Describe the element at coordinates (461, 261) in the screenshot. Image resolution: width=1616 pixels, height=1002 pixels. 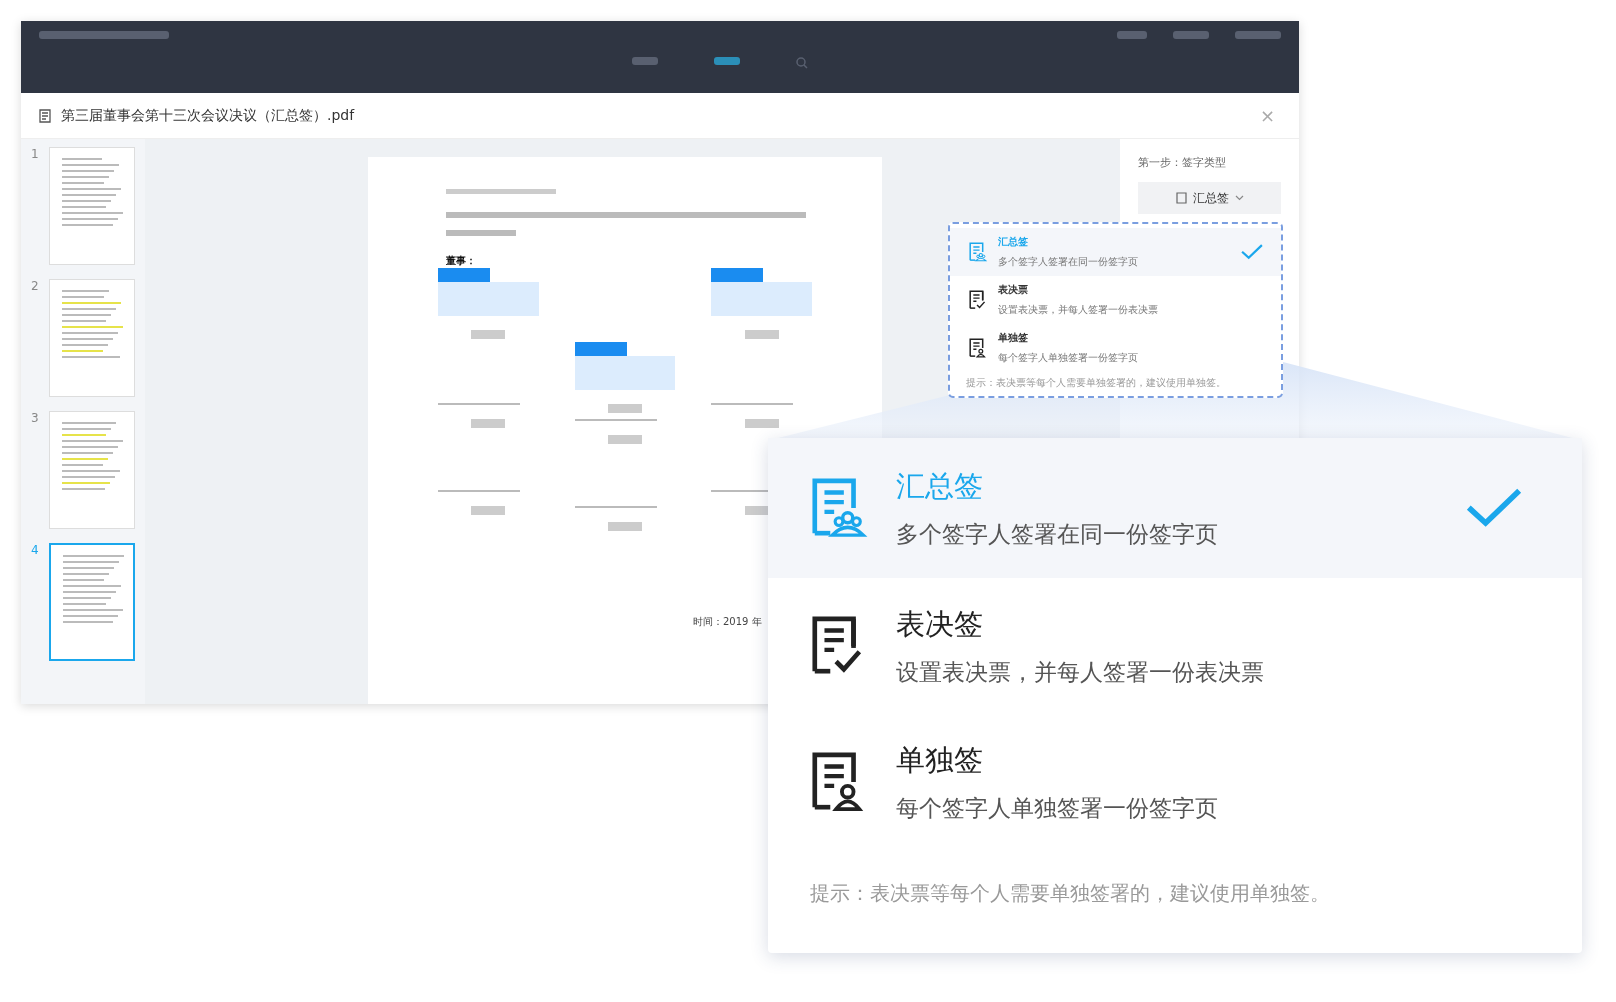
I see `directors-label: 董事：` at that location.